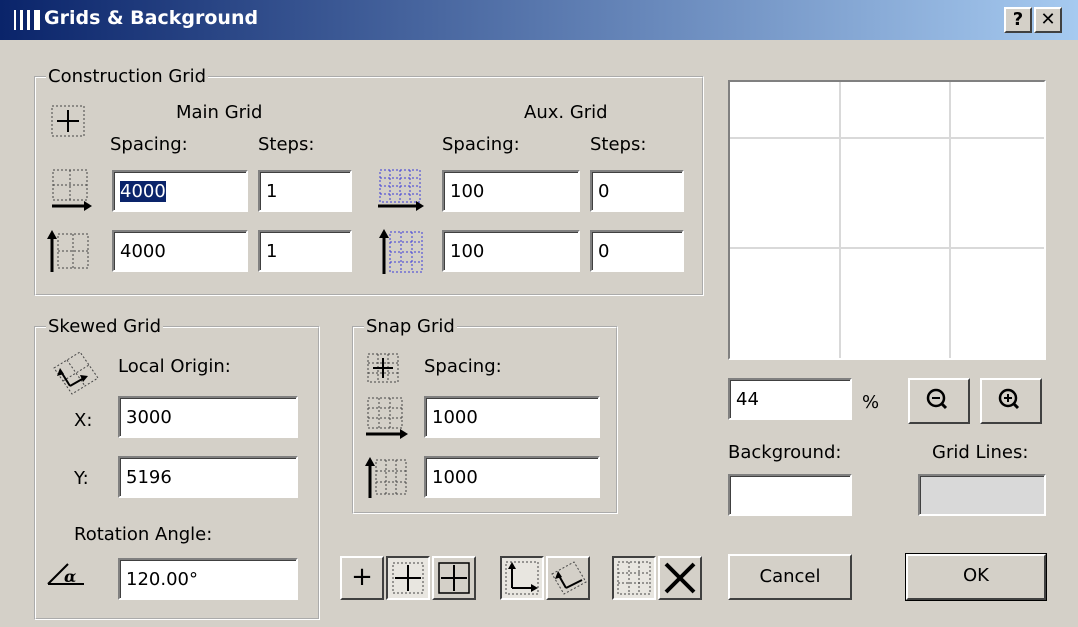  What do you see at coordinates (790, 495) in the screenshot?
I see `background-color-swatch` at bounding box center [790, 495].